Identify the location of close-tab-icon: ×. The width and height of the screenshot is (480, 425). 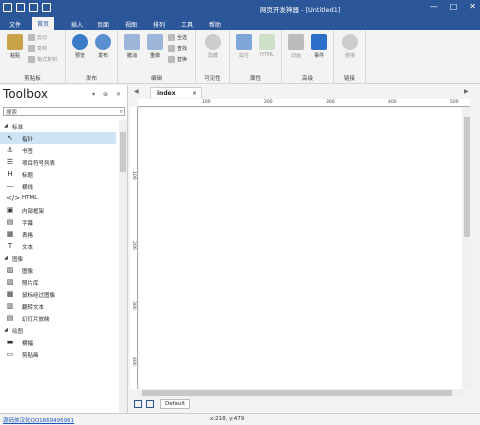
(194, 93).